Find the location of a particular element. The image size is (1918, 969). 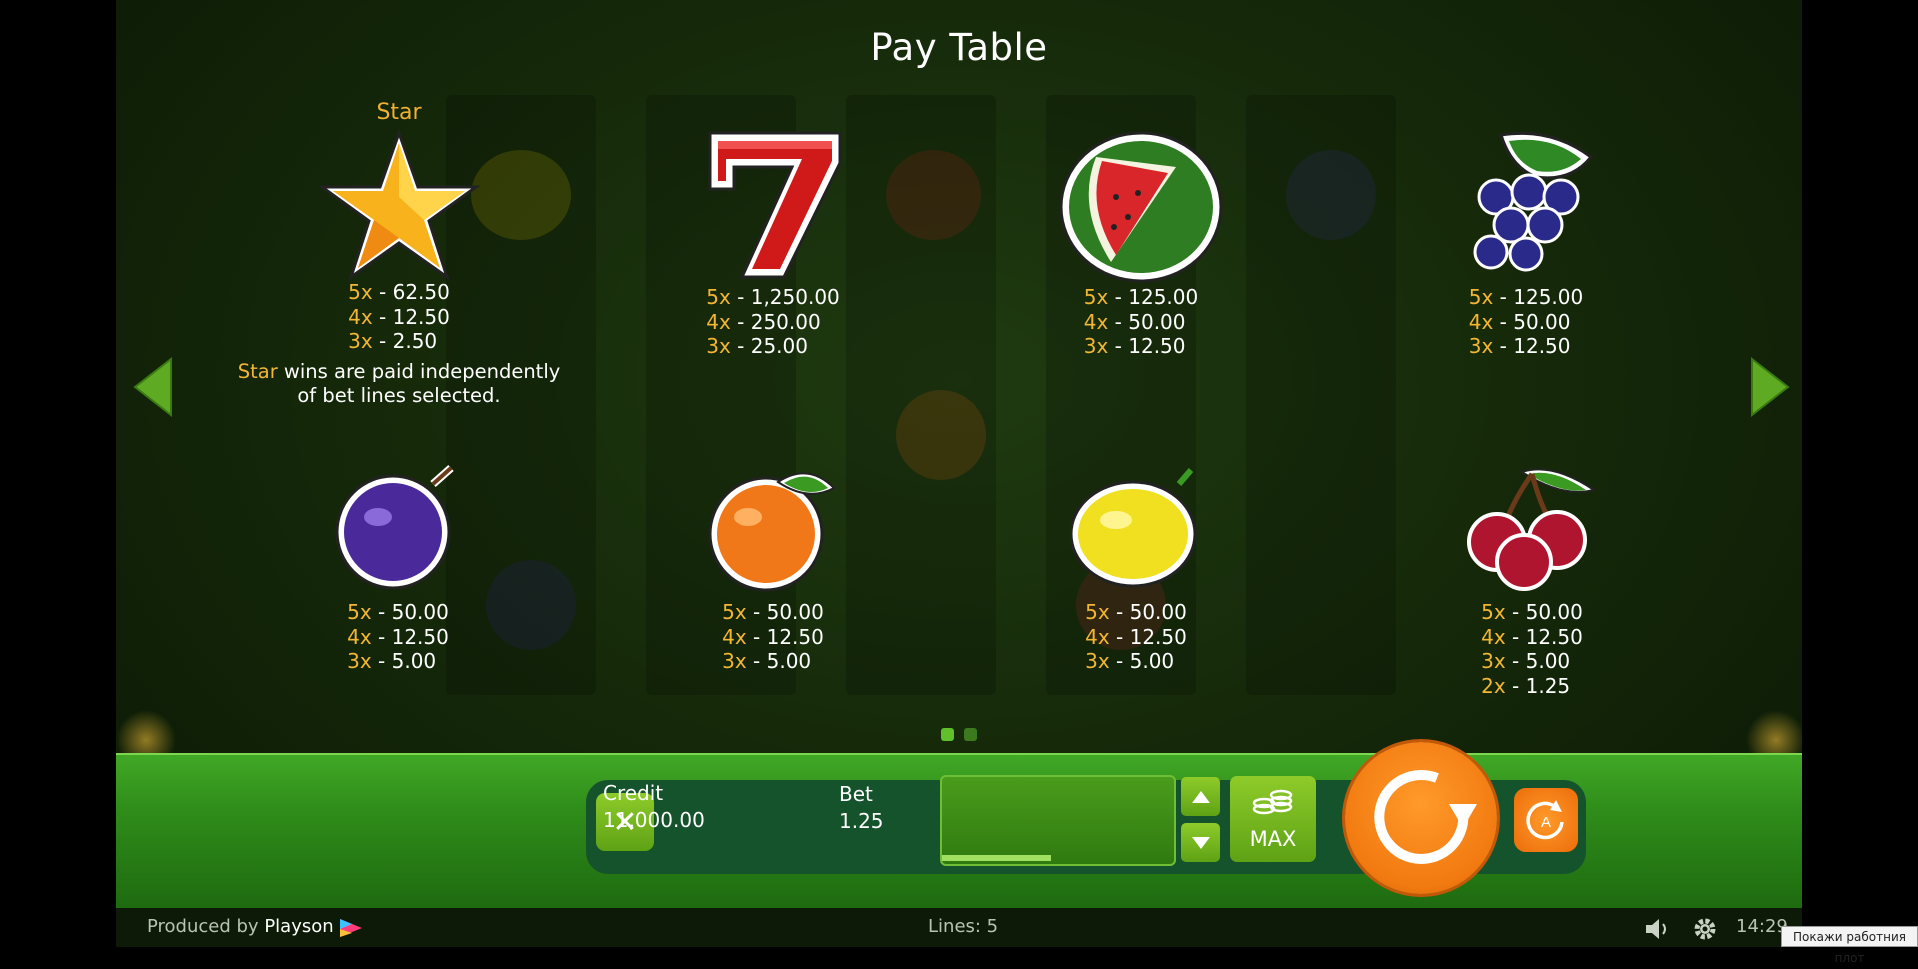

triangle-up-icon is located at coordinates (1200, 796).